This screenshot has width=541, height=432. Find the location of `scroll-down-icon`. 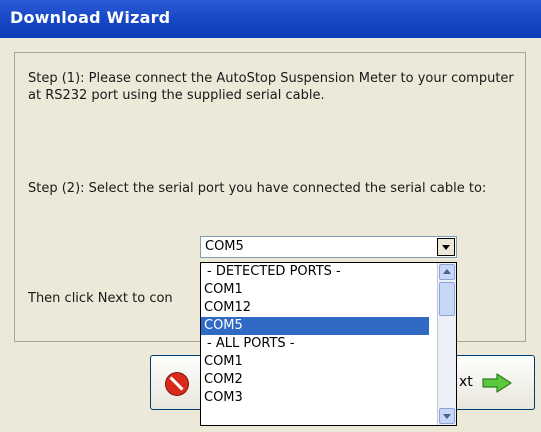

scroll-down-icon is located at coordinates (447, 416).